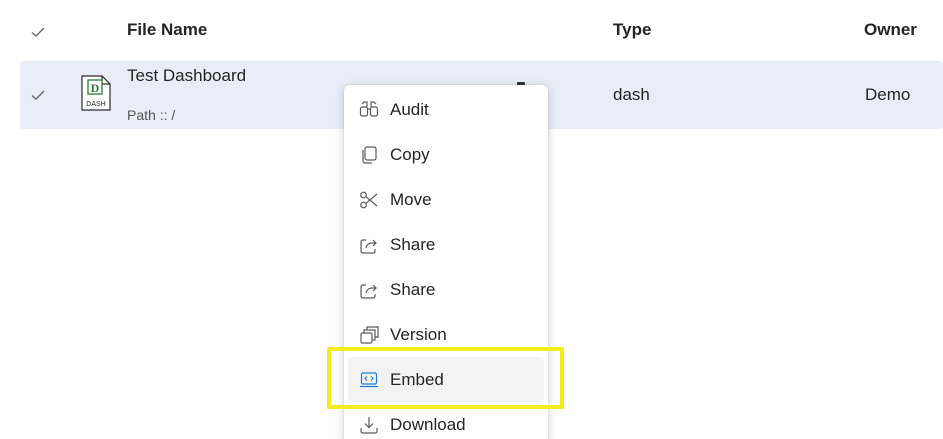 Image resolution: width=943 pixels, height=439 pixels. What do you see at coordinates (369, 335) in the screenshot?
I see `version-icon` at bounding box center [369, 335].